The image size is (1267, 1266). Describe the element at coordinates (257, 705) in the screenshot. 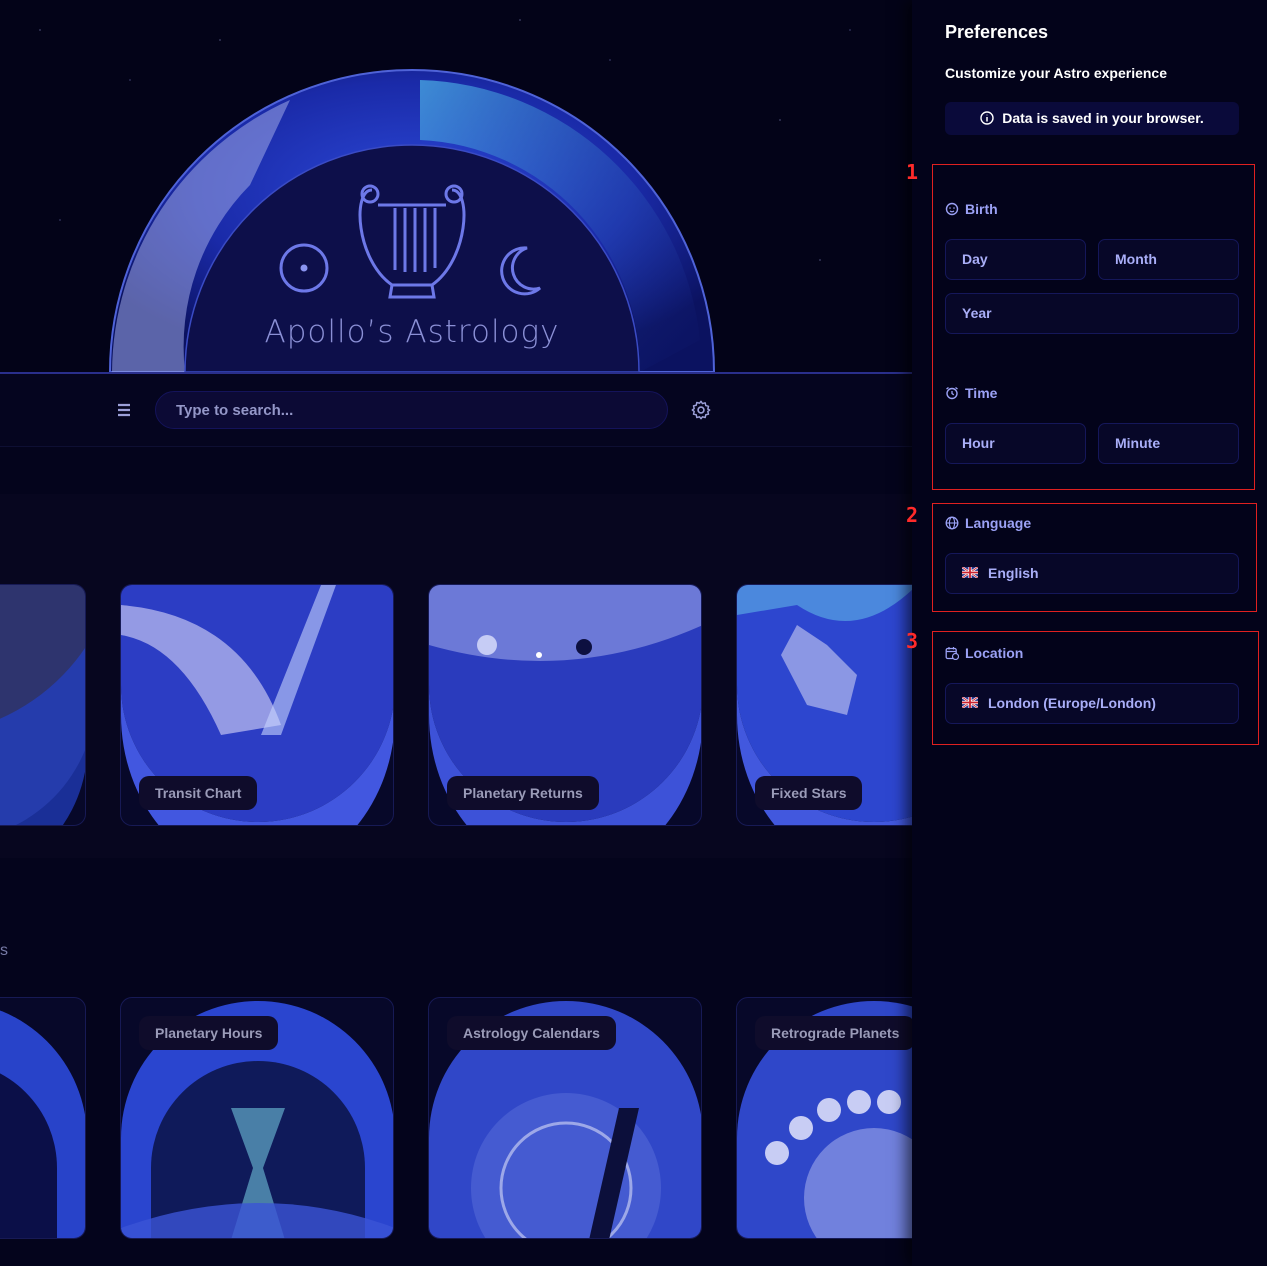

I see `tool-card-transit-chart: Transit Chart` at that location.